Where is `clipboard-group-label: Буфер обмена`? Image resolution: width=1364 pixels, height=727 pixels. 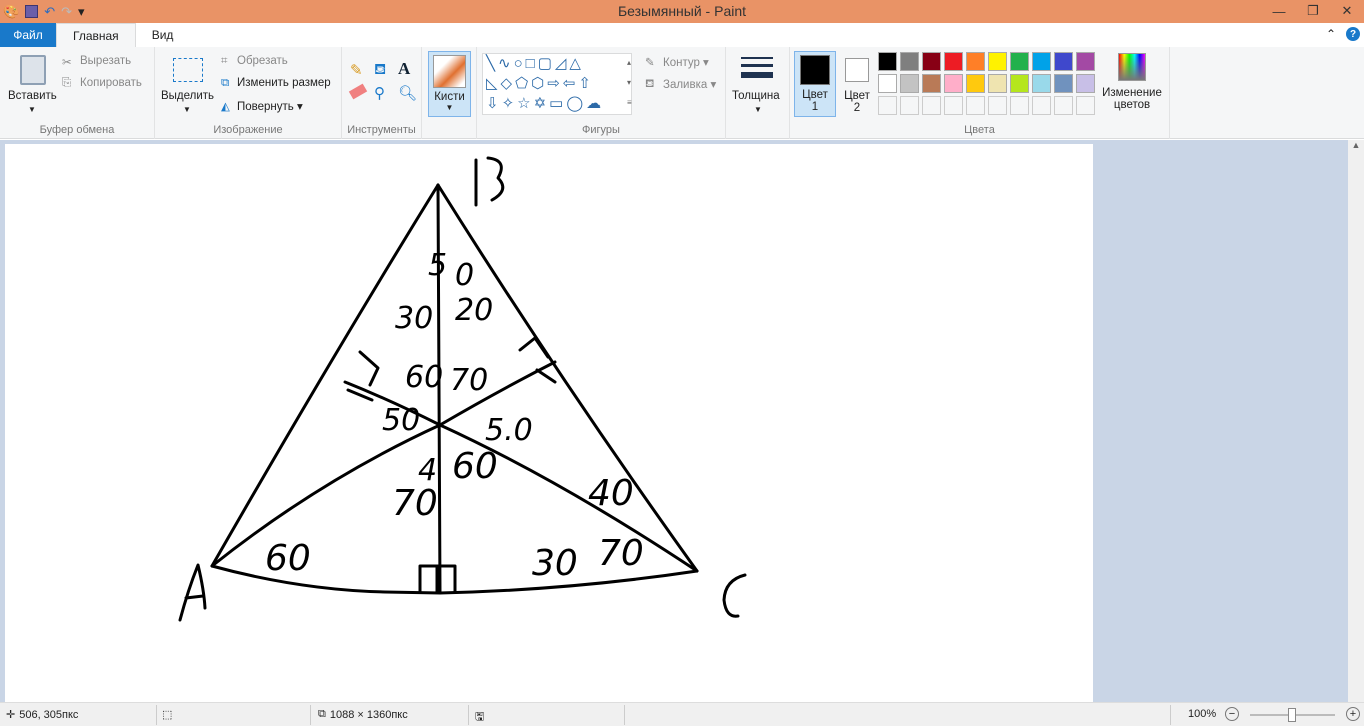
clipboard-group-label: Буфер обмена is located at coordinates (77, 130).